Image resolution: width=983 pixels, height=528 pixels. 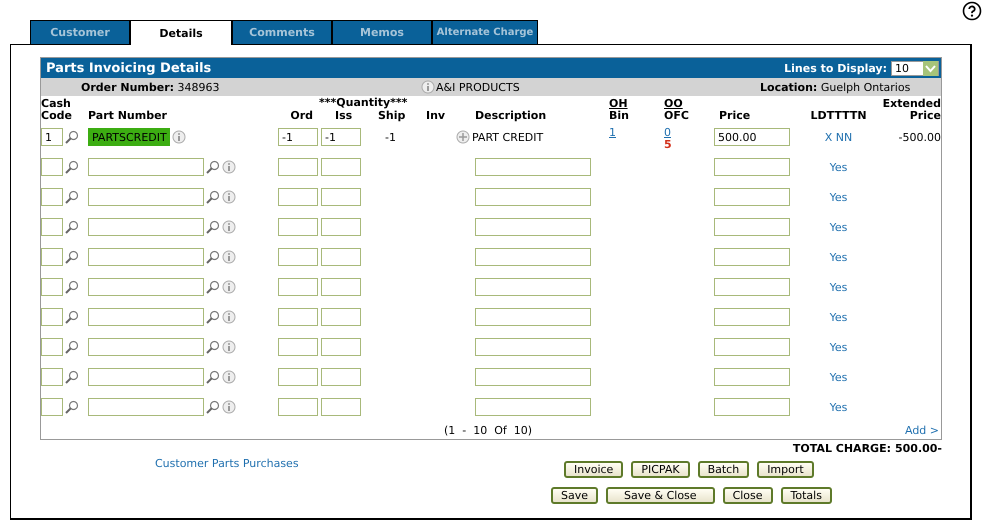 I want to click on column-header: Cash Code, so click(x=57, y=110).